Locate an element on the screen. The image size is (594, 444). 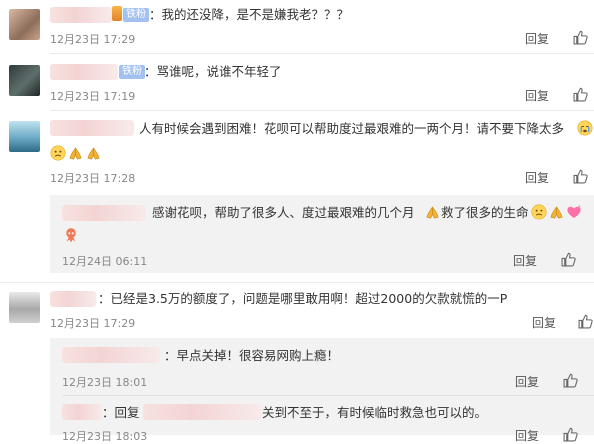
comment-text: ：我的还没降，是不是嫌我老？？？ is located at coordinates (249, 14).